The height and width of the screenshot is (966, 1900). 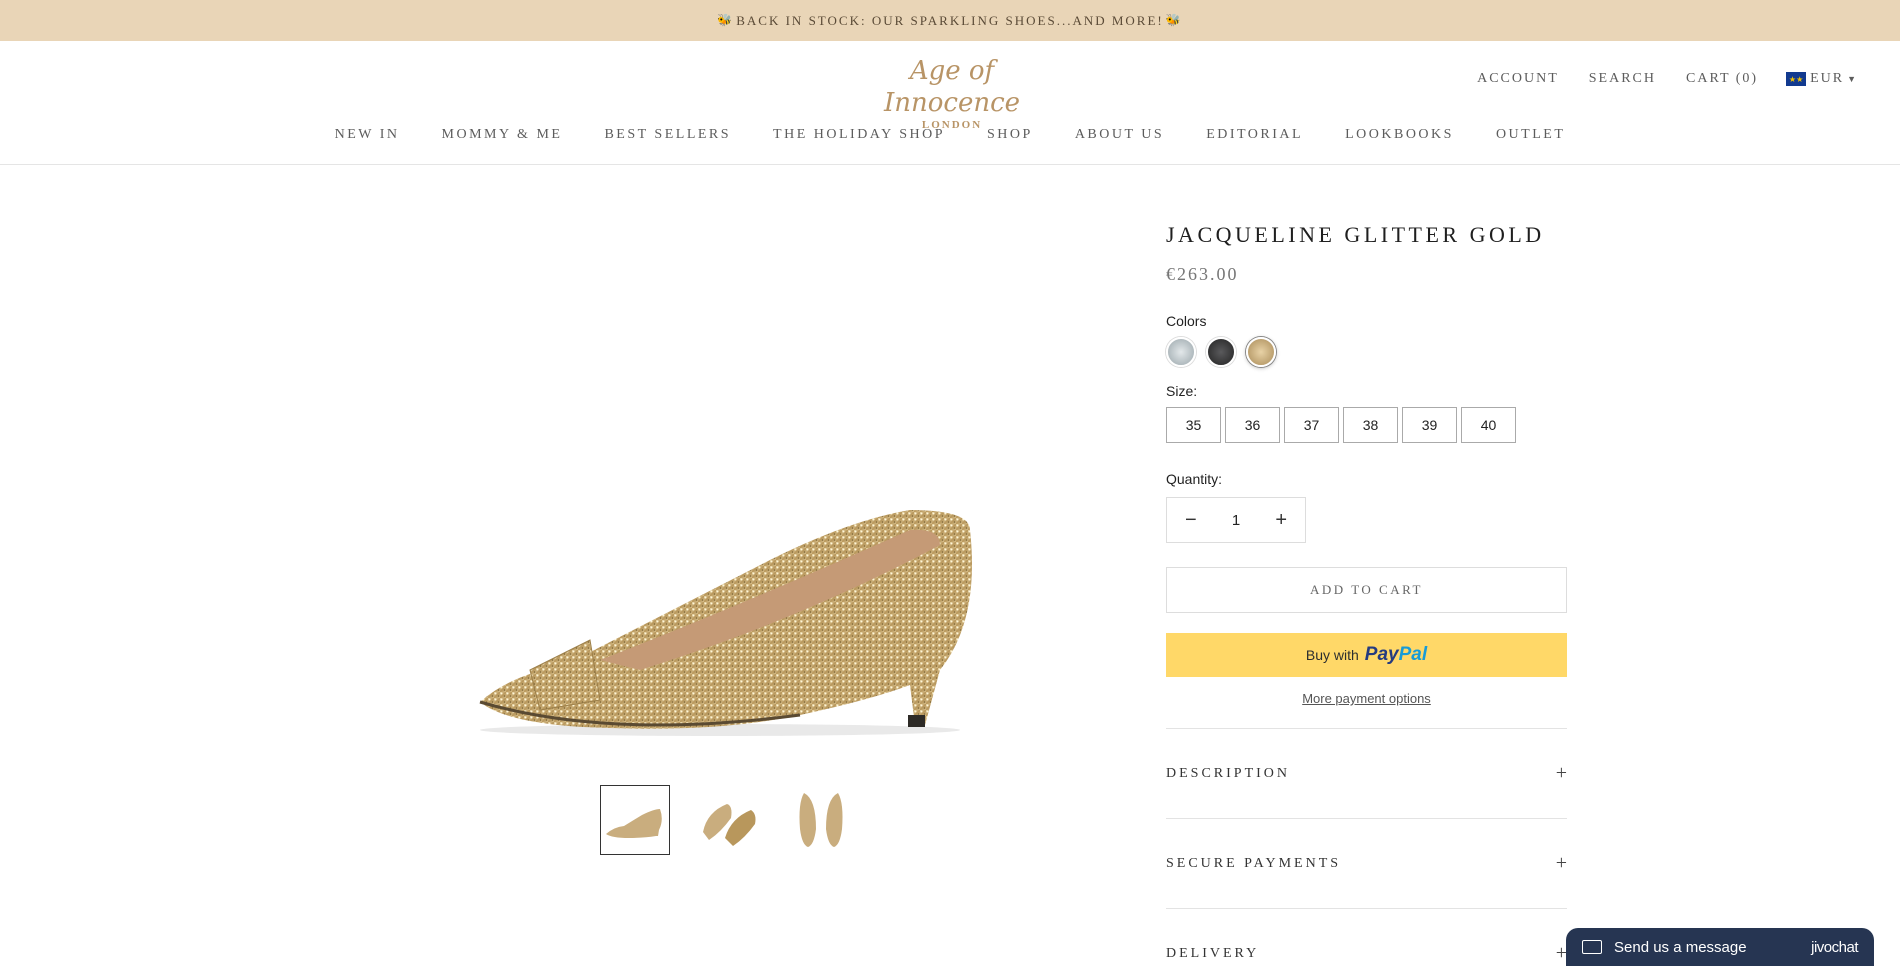 I want to click on thumbnail-strip, so click(x=739, y=820).